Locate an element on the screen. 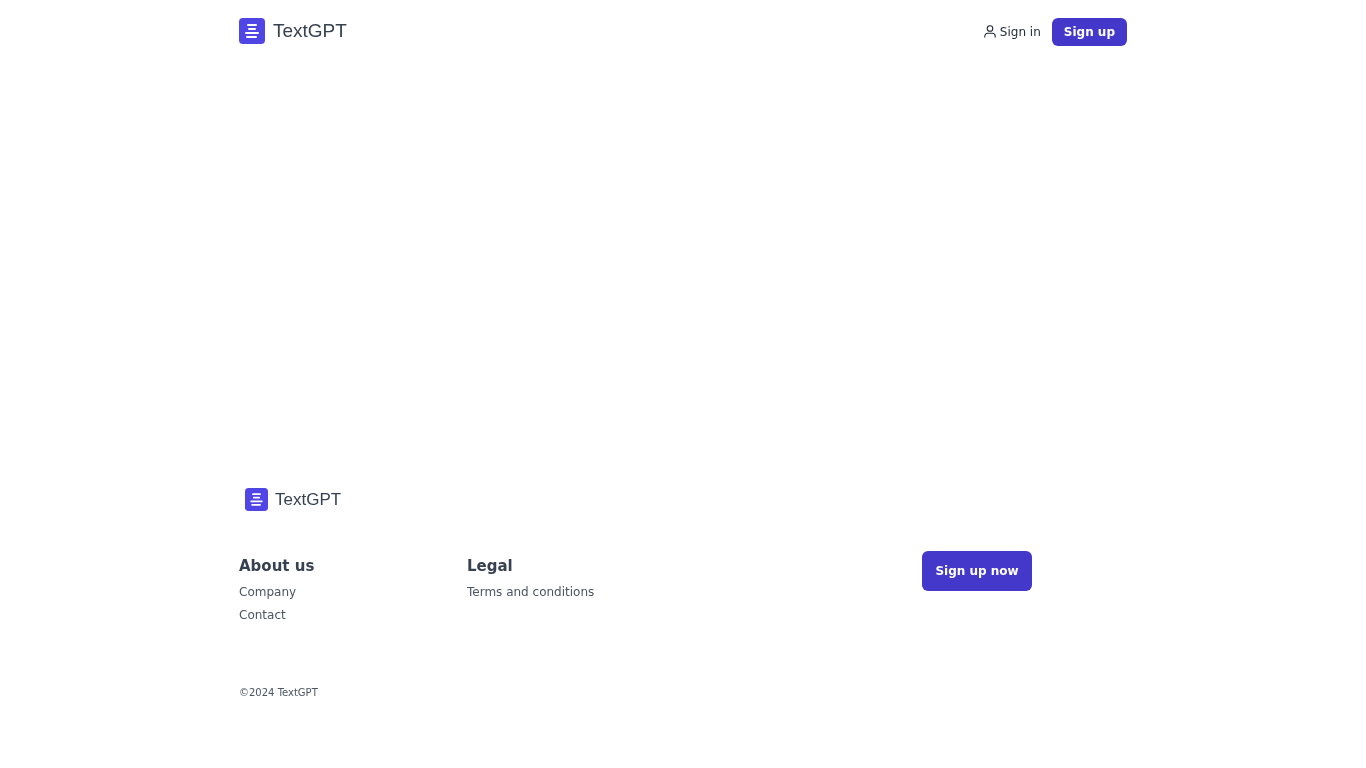  sign-up-now-button: Sign up now is located at coordinates (977, 571).